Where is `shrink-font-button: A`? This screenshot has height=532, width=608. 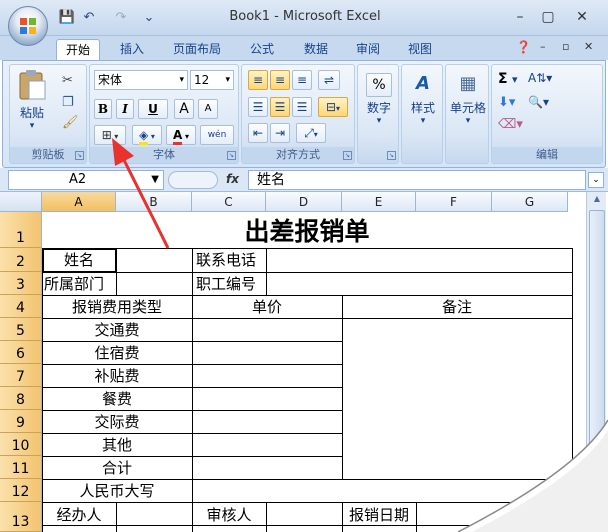 shrink-font-button: A is located at coordinates (208, 109).